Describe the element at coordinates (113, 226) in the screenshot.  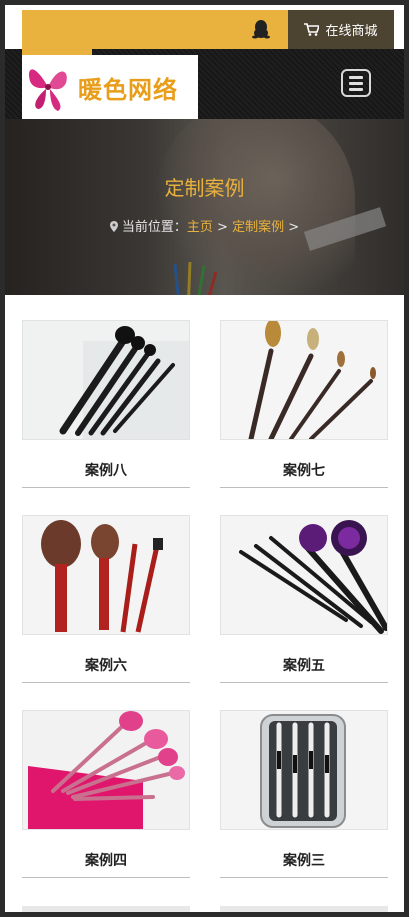
I see `location-pin-icon` at that location.